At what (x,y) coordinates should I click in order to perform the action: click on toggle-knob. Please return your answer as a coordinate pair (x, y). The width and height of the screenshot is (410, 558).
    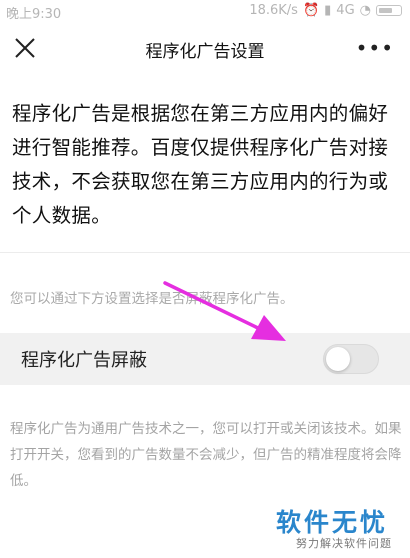
    Looking at the image, I should click on (338, 359).